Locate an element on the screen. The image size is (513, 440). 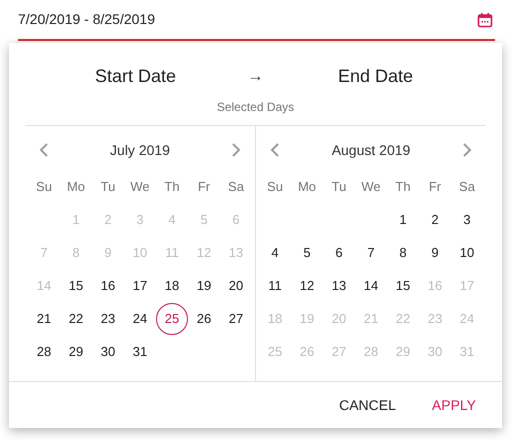
day-cell: 28 is located at coordinates (44, 352).